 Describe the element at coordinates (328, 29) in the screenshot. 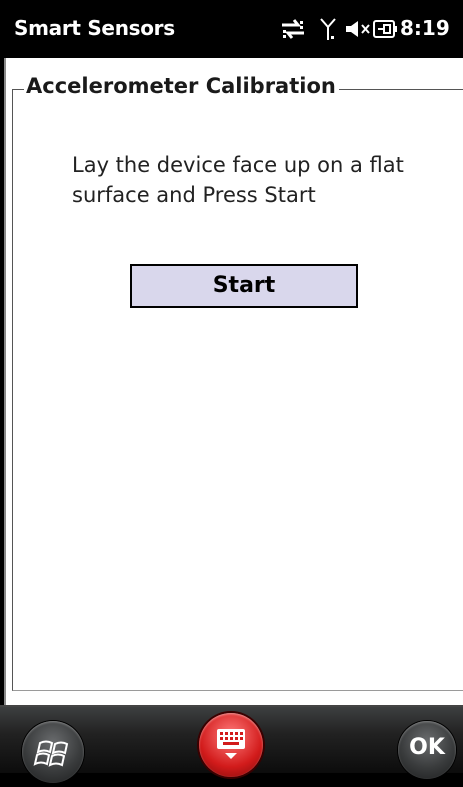

I see `signal-antenna-icon` at that location.